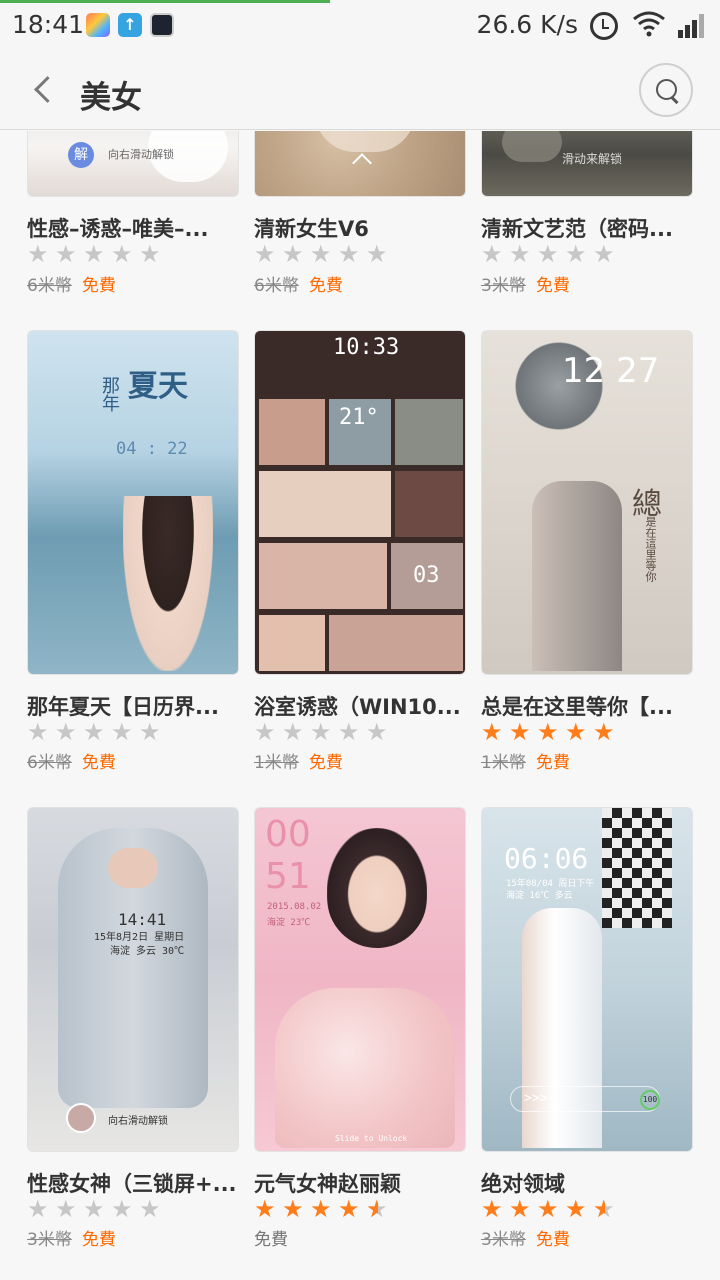 The width and height of the screenshot is (720, 1280). What do you see at coordinates (360, 979) in the screenshot?
I see `theme-thumbnail: 00 51 2015.08.02 海淀 23℃ Slide to Unlock` at bounding box center [360, 979].